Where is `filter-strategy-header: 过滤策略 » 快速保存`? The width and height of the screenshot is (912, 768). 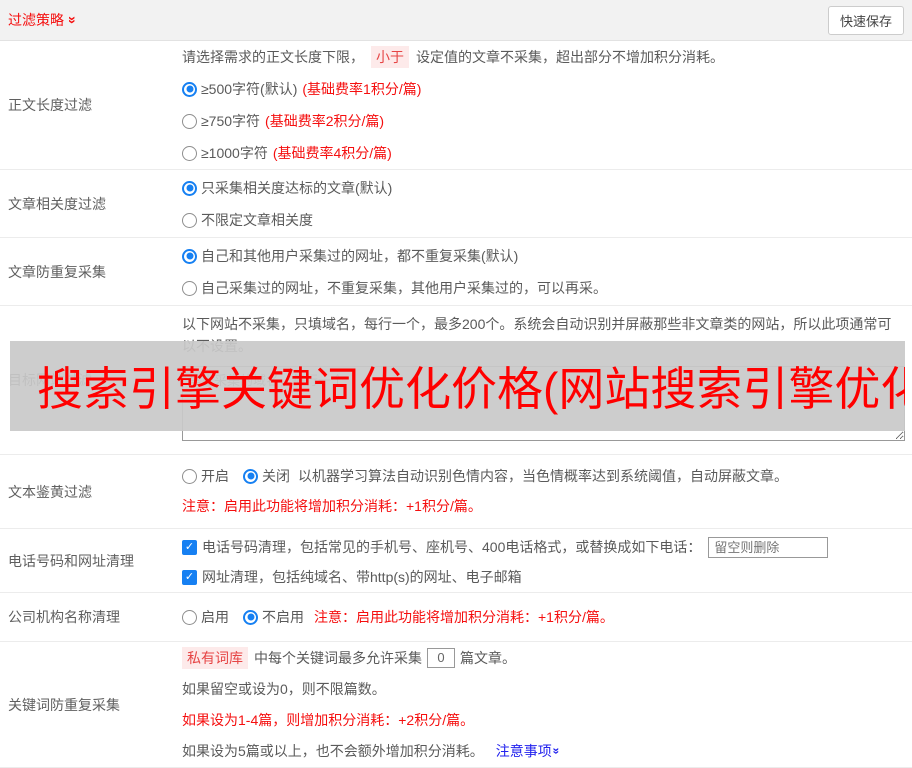 filter-strategy-header: 过滤策略 » 快速保存 is located at coordinates (456, 20).